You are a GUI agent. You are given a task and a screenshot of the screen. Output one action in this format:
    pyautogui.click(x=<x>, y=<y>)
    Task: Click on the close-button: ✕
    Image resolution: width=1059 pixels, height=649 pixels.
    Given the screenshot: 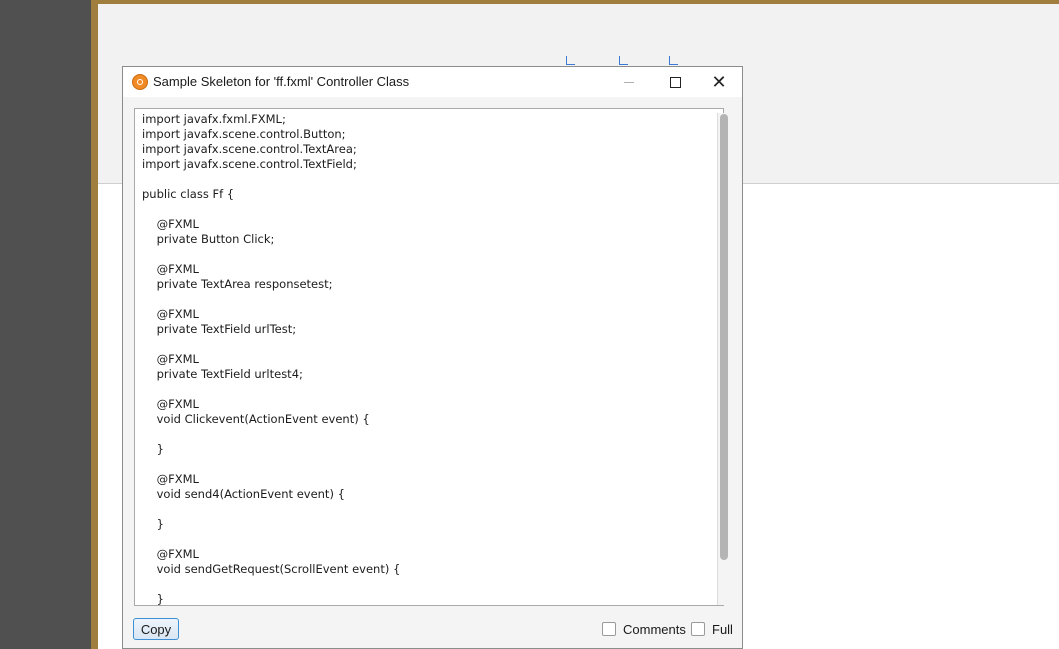 What is the action you would take?
    pyautogui.click(x=719, y=82)
    